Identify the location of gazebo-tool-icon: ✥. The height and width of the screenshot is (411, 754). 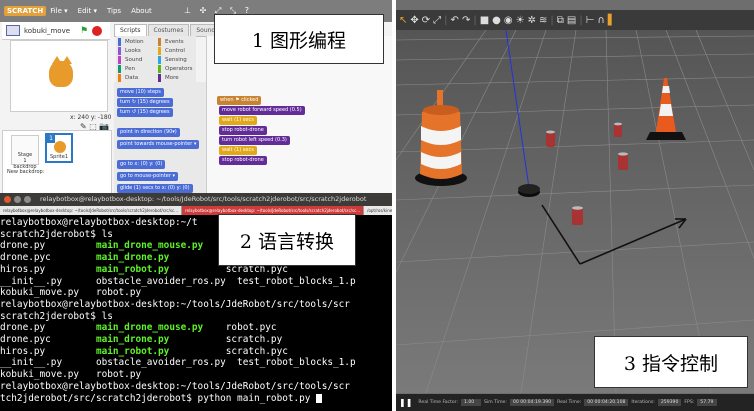
(414, 20).